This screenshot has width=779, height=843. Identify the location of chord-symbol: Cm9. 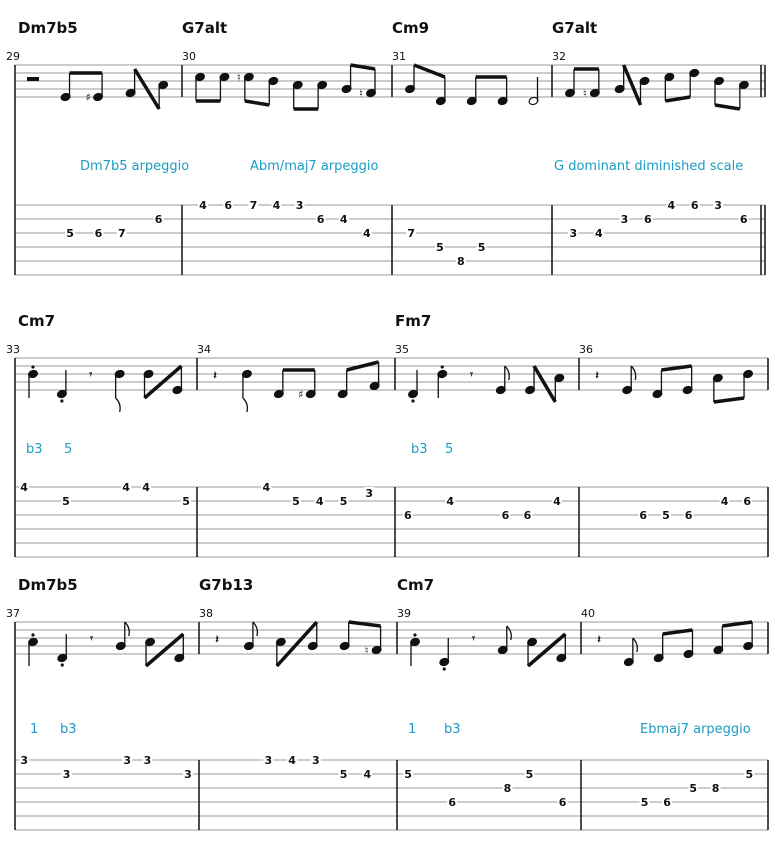
(410, 28).